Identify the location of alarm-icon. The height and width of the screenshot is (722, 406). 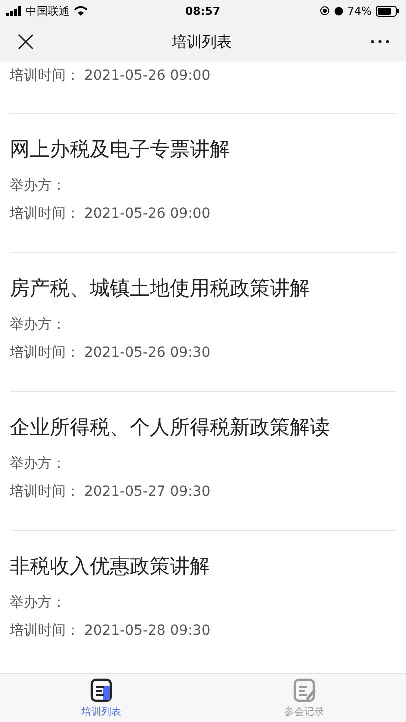
(339, 11).